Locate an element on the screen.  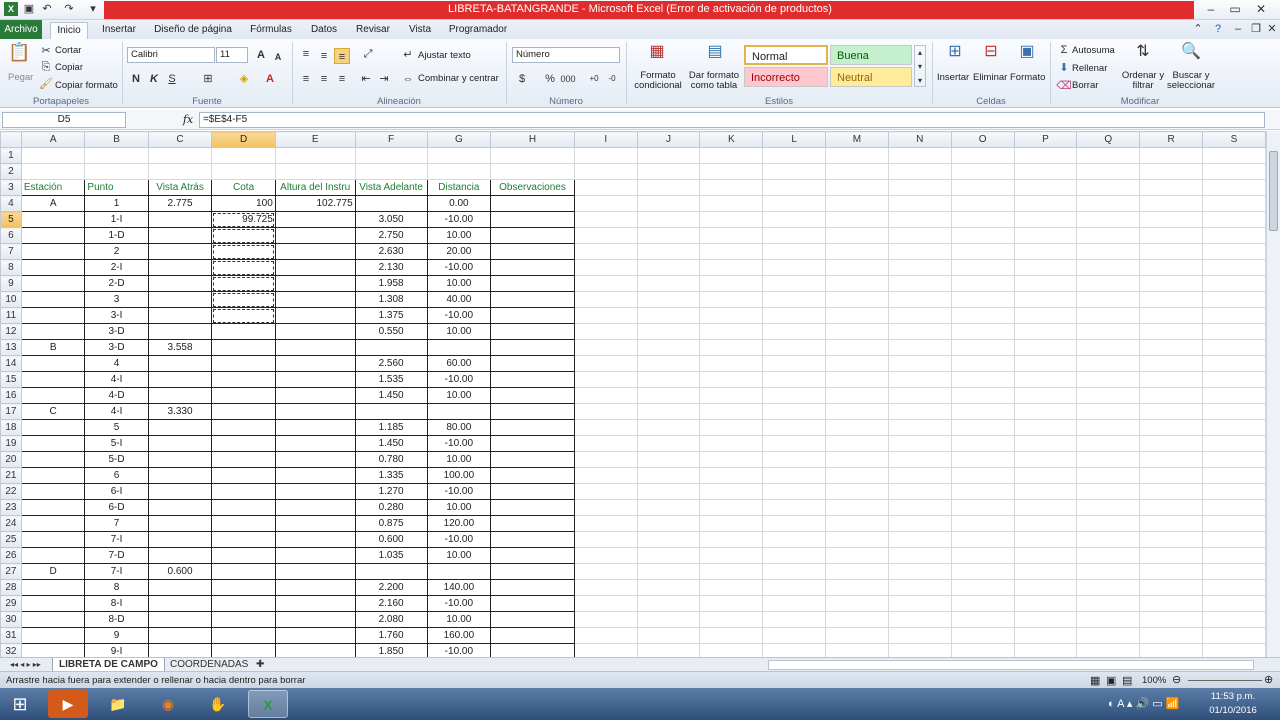
cell: 160.00 is located at coordinates (459, 635).